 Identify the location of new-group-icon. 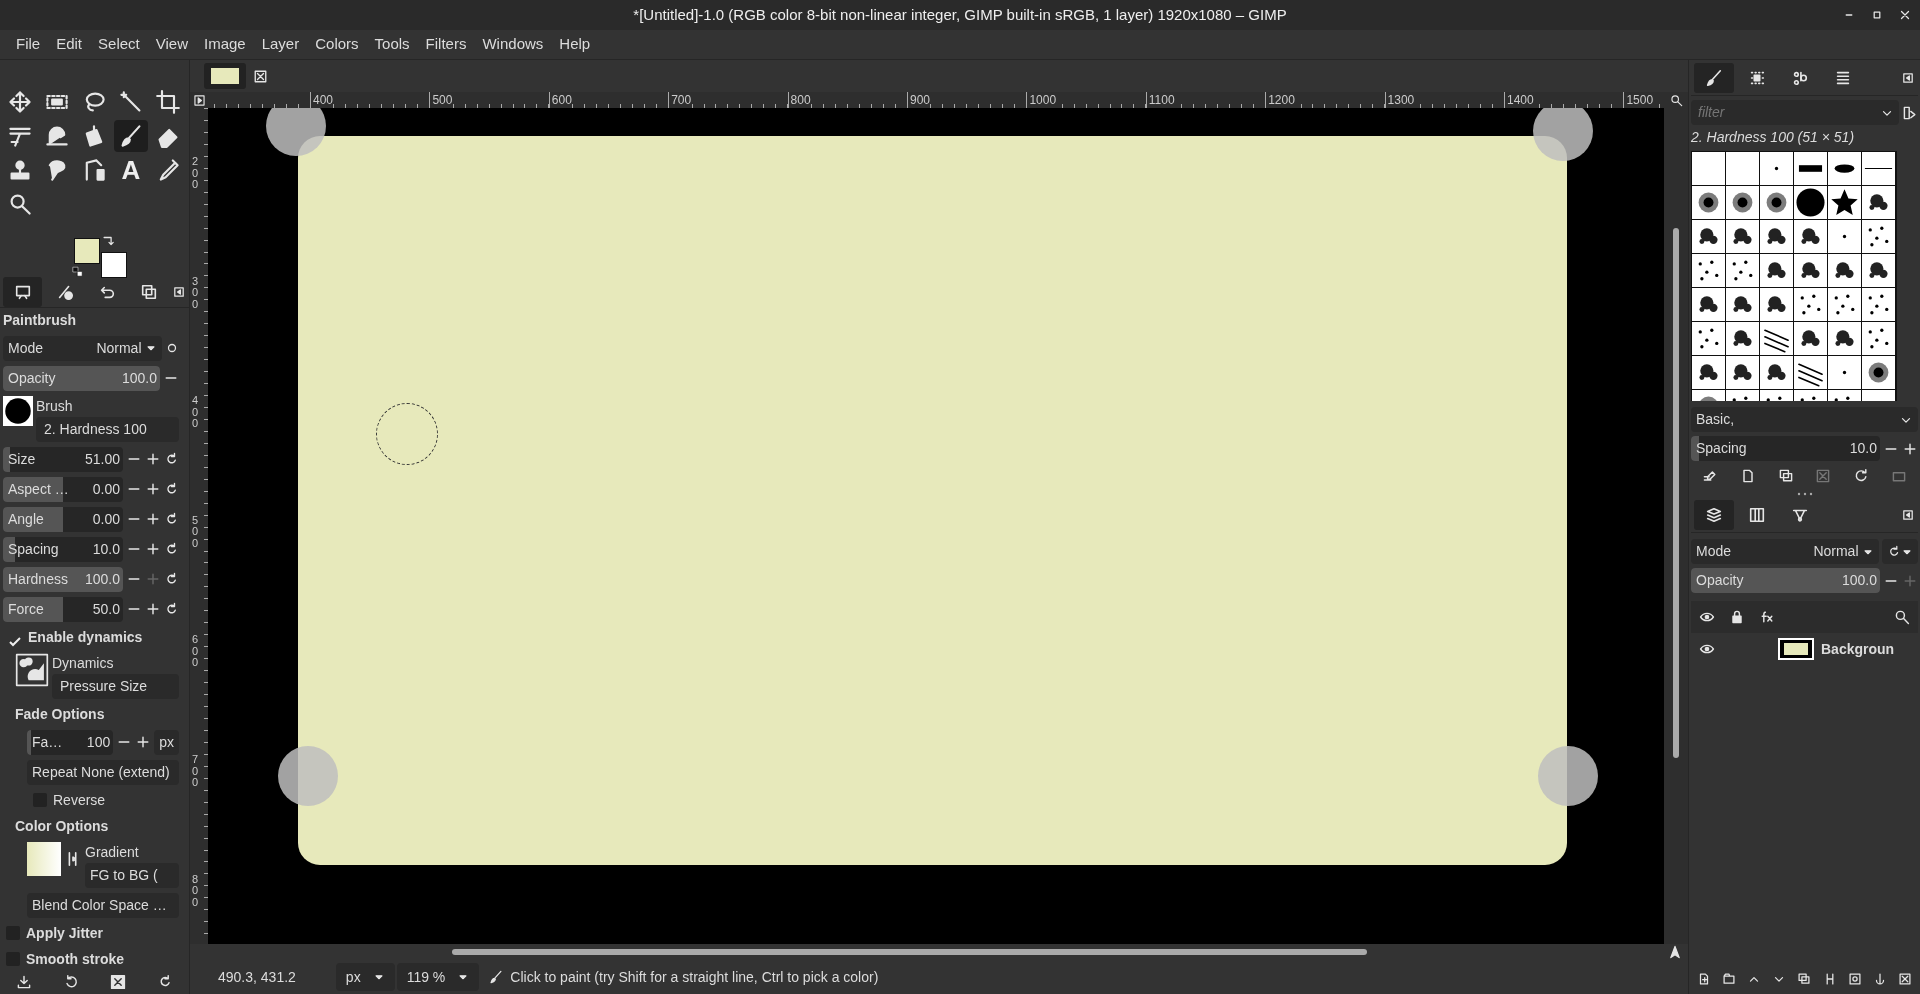
(1728, 979).